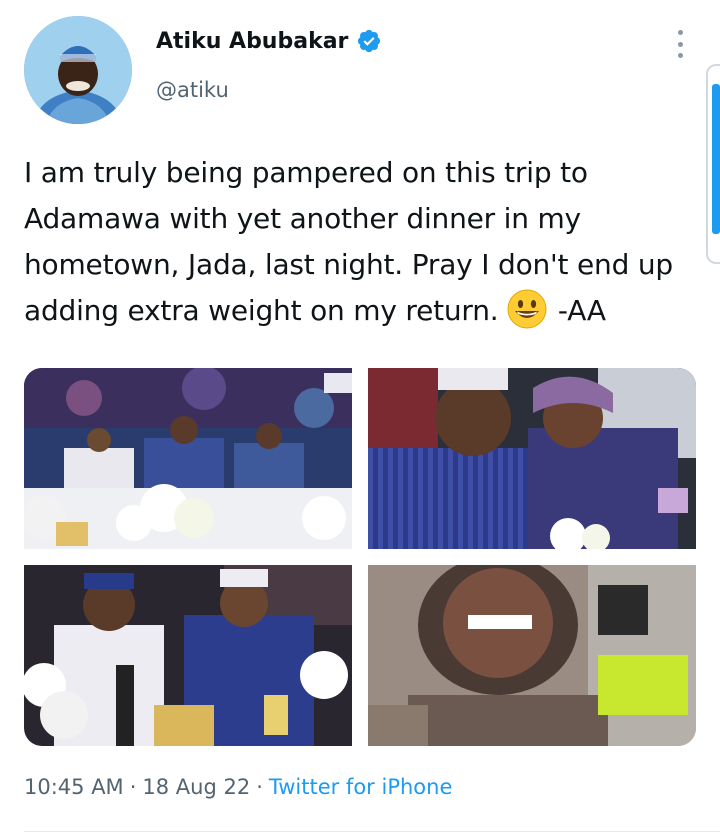  Describe the element at coordinates (713, 164) in the screenshot. I see `side-card-edge` at that location.